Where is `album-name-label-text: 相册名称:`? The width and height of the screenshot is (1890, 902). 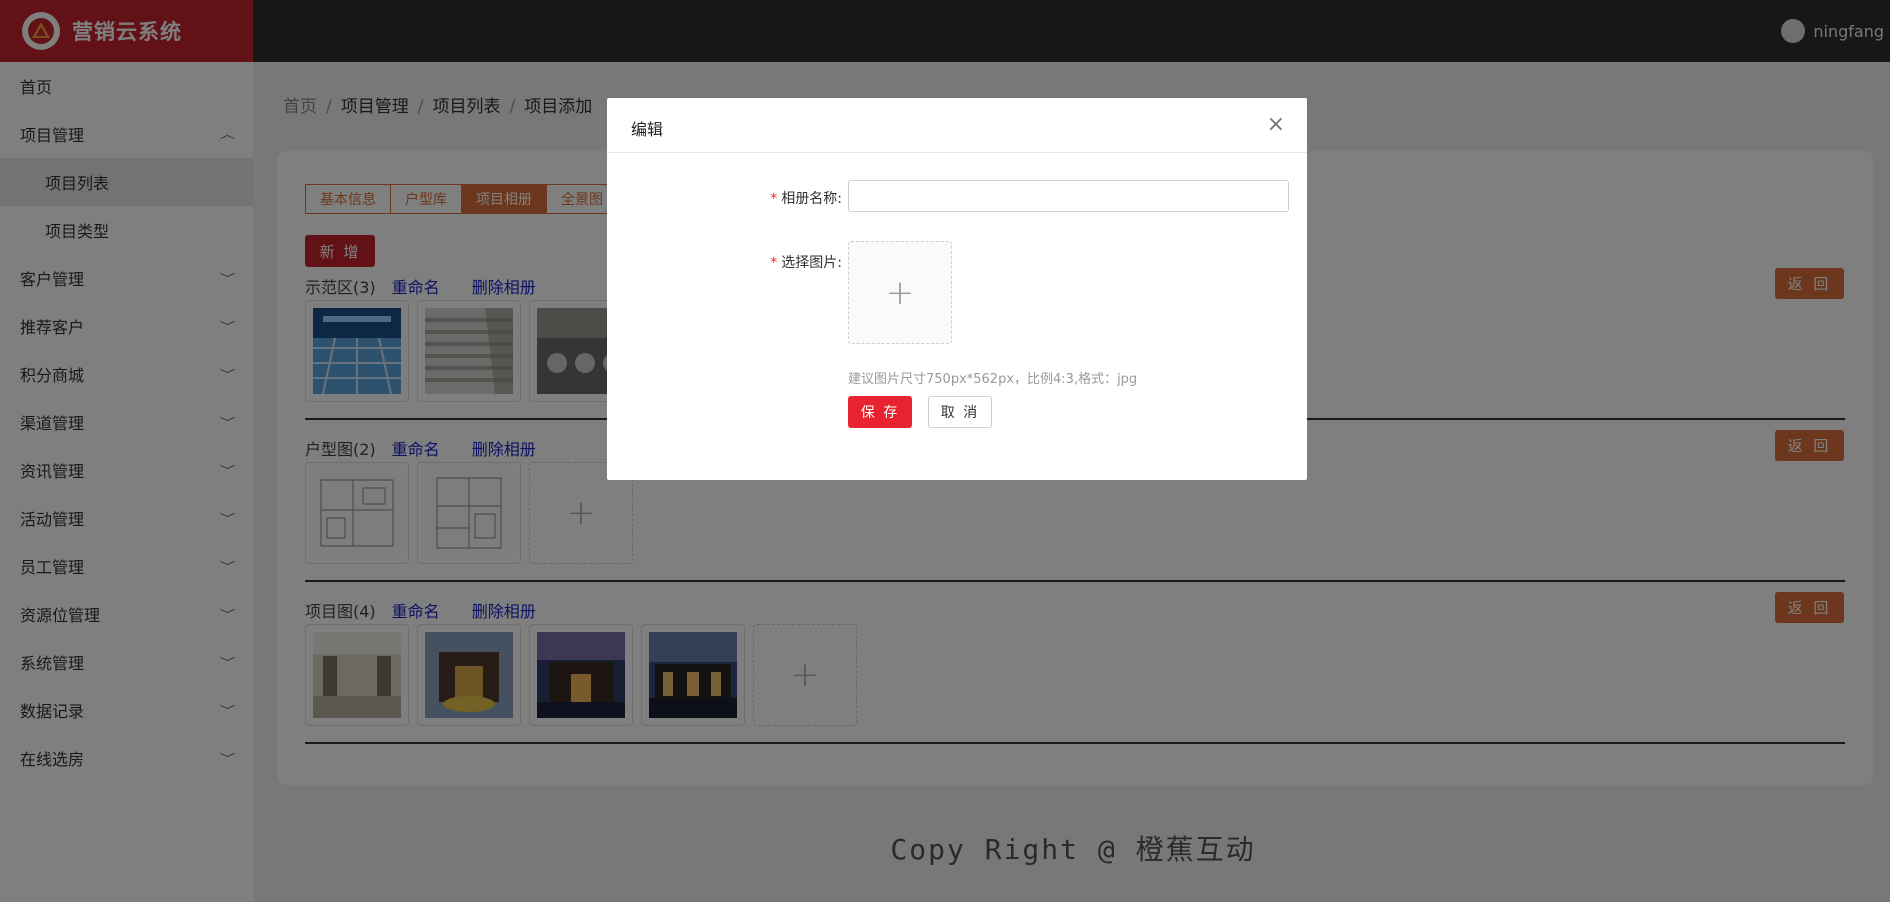 album-name-label-text: 相册名称: is located at coordinates (811, 199).